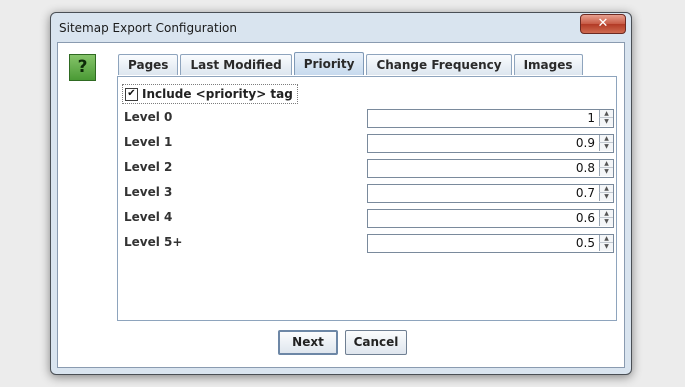  Describe the element at coordinates (236, 64) in the screenshot. I see `tab-last-modified: Last Modified` at that location.